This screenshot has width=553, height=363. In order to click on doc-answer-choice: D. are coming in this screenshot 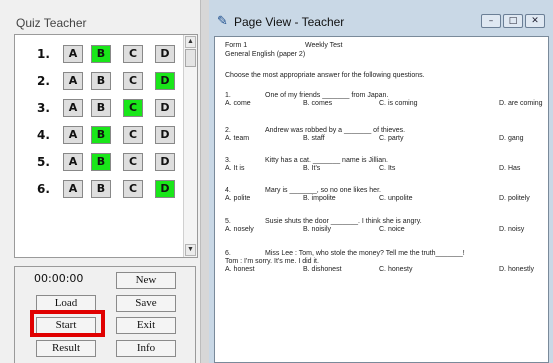, I will do `click(521, 103)`.